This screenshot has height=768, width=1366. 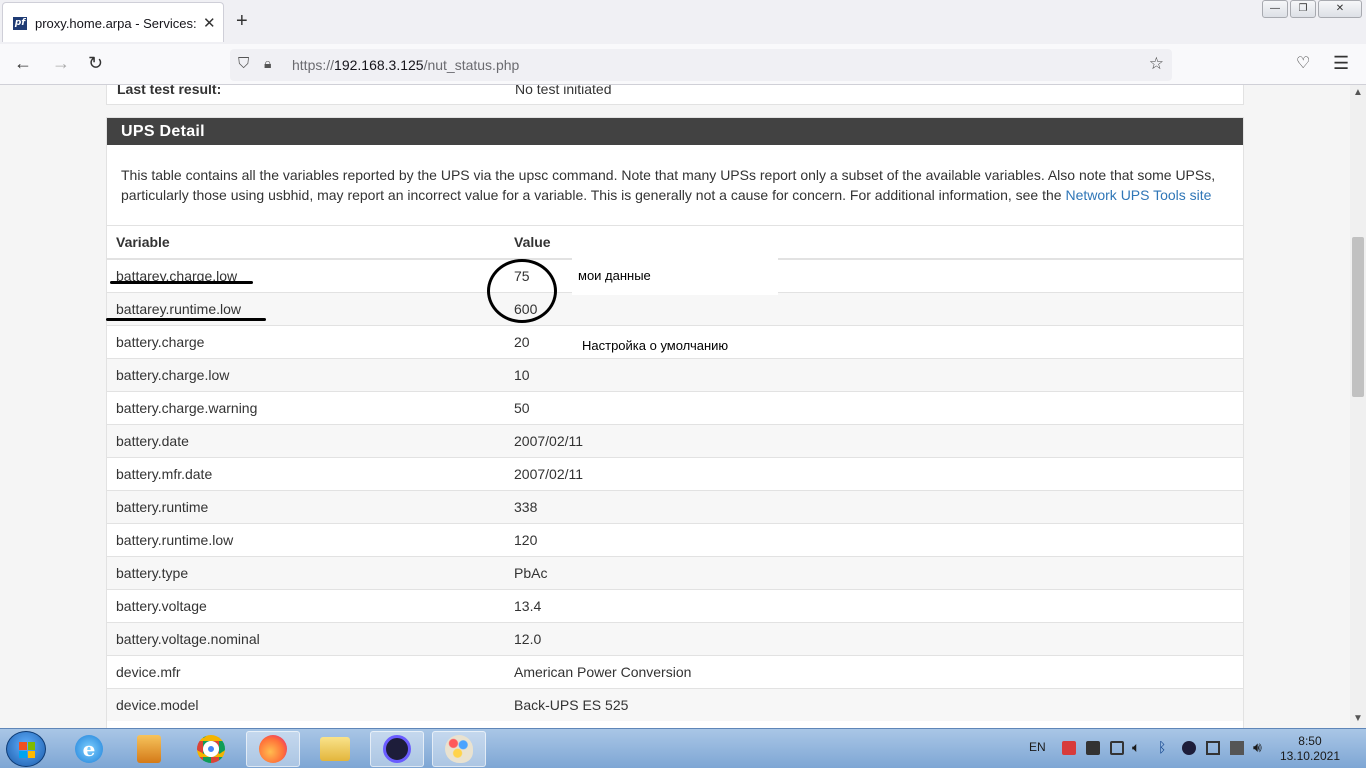 What do you see at coordinates (306, 275) in the screenshot?
I see `variable-cell: battarey.charge.low` at bounding box center [306, 275].